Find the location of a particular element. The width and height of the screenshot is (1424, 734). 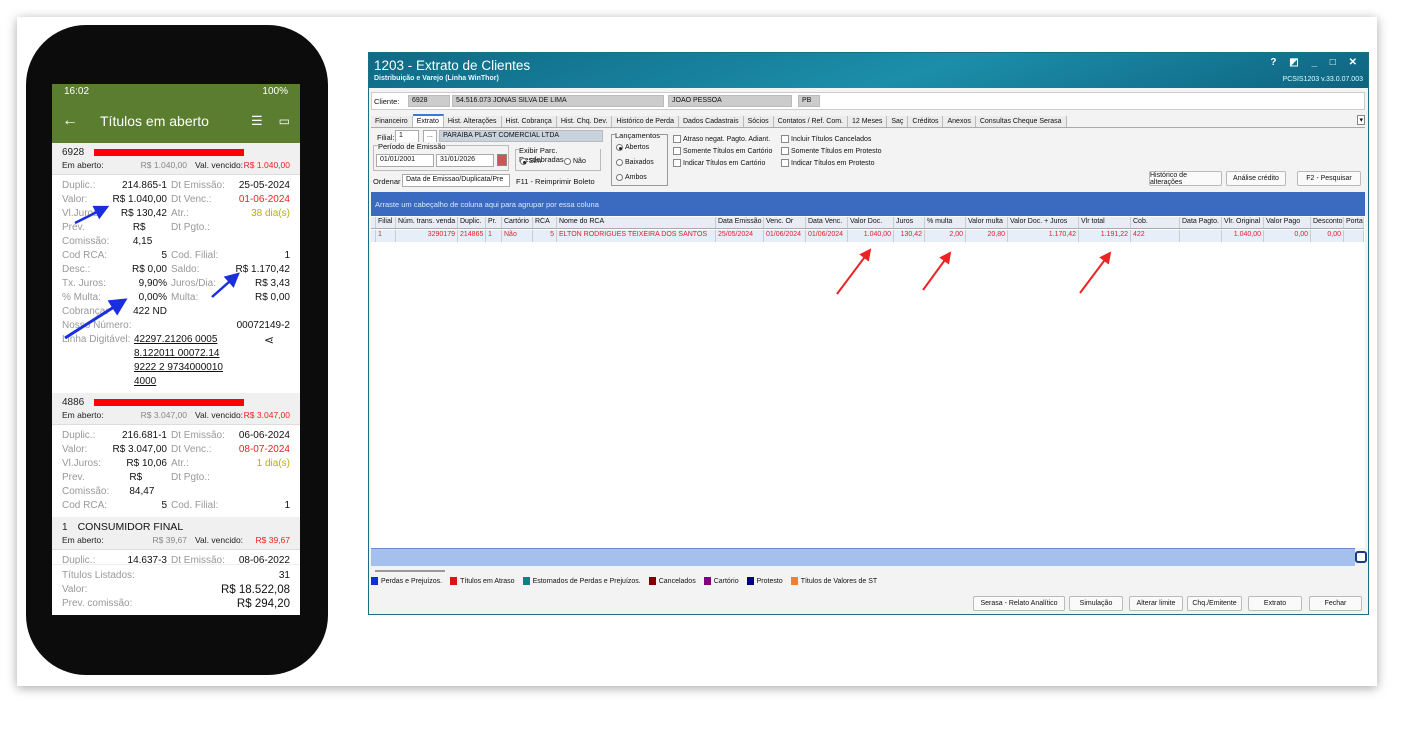

filial-name: PARAIBA PLAST COMERCIAL LTDA is located at coordinates (521, 136).